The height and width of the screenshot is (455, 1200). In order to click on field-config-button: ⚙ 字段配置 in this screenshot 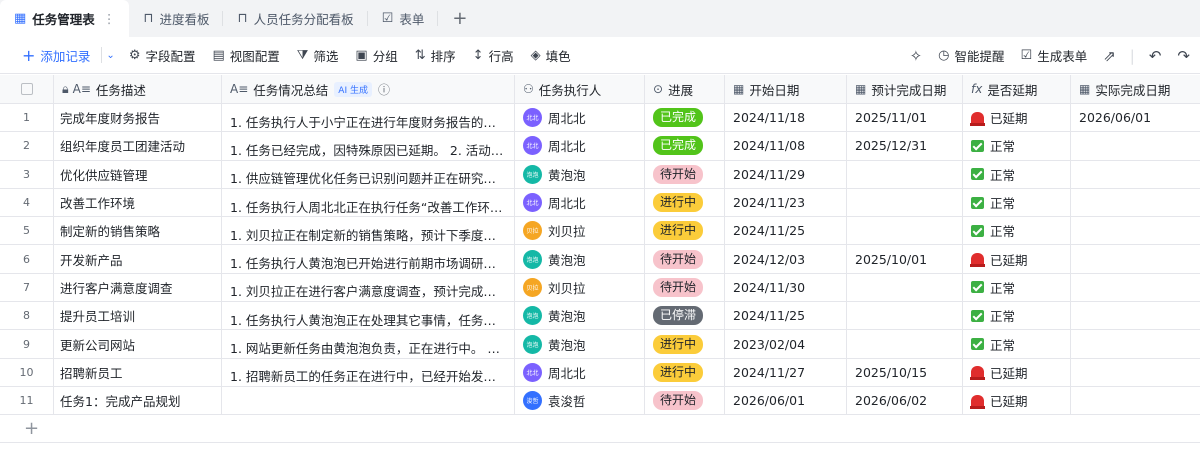, I will do `click(162, 55)`.